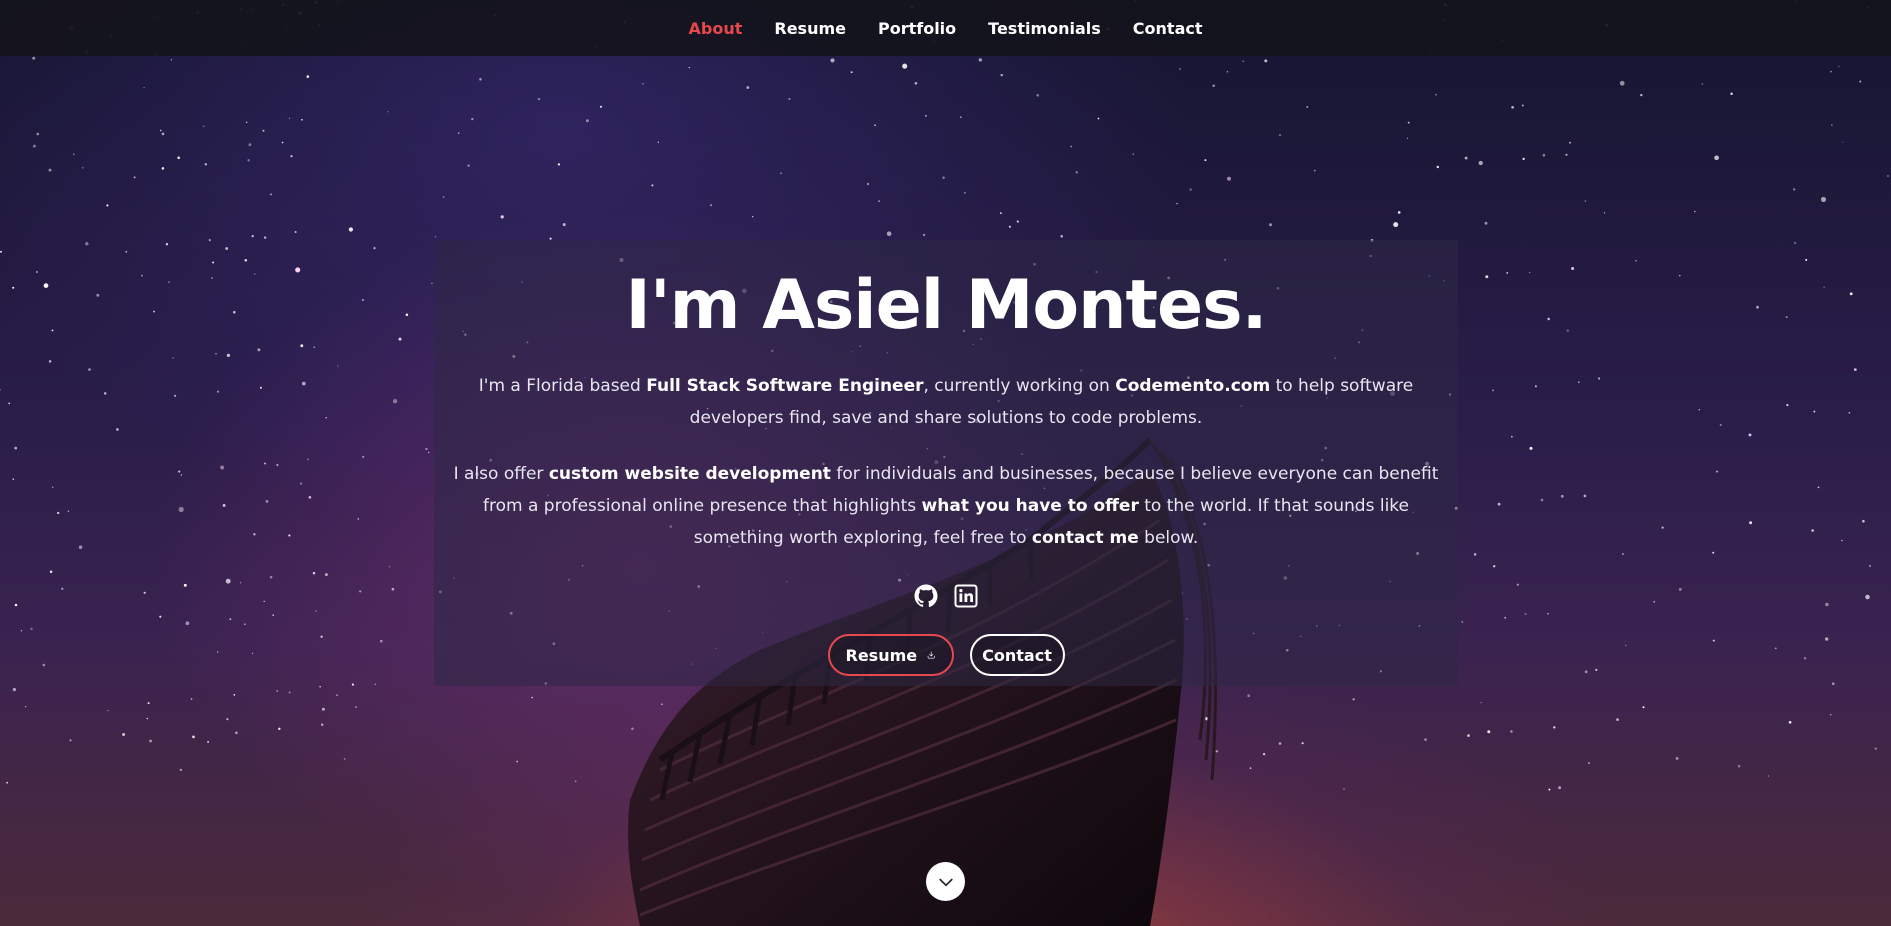  I want to click on cta-buttons: Resume Contact, so click(946, 655).